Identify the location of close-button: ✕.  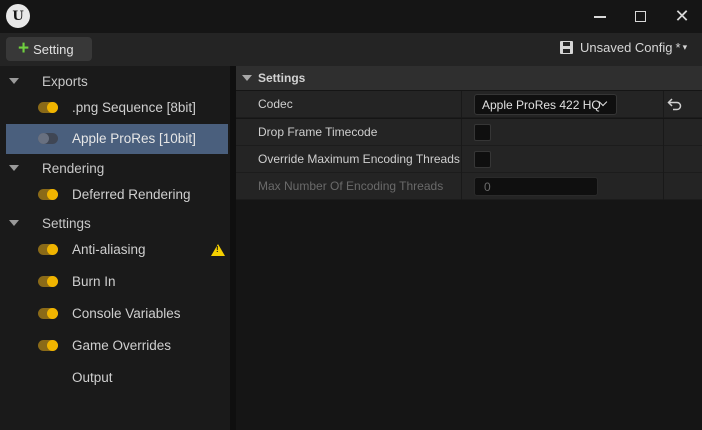
(682, 16).